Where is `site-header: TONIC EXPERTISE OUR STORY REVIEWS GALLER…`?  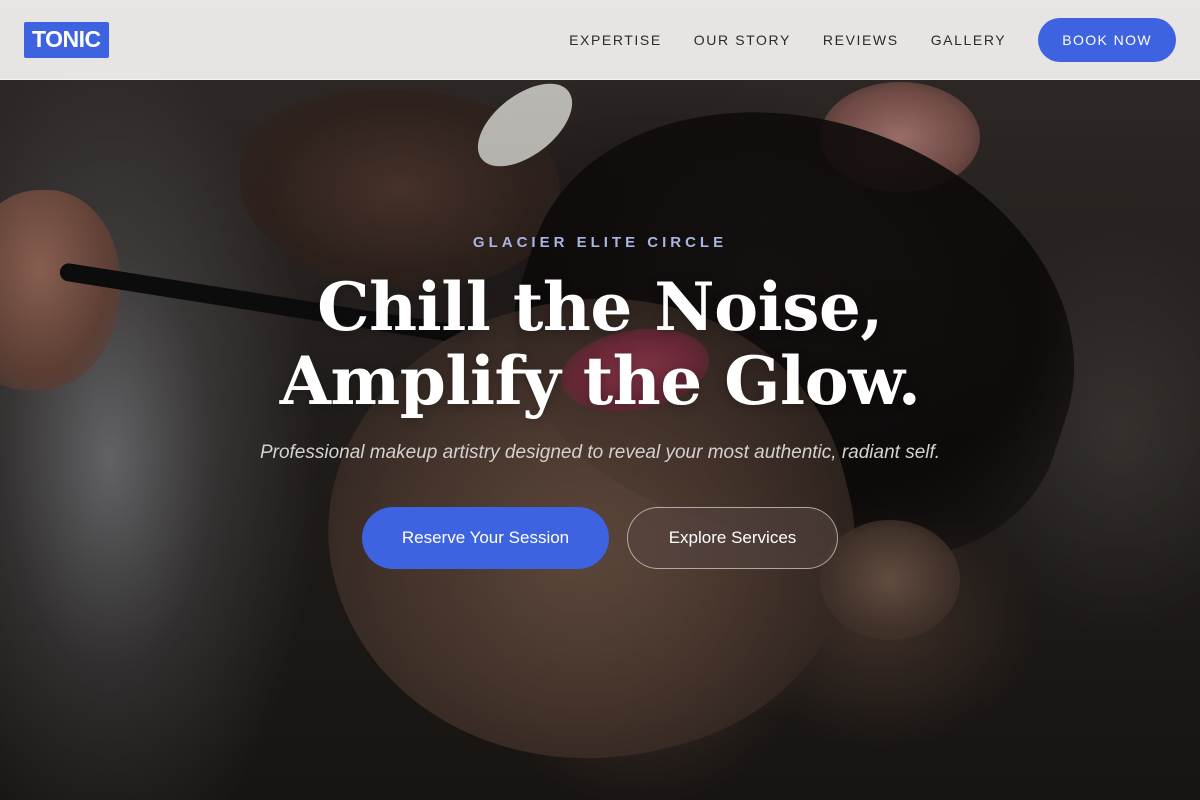
site-header: TONIC EXPERTISE OUR STORY REVIEWS GALLER… is located at coordinates (600, 40).